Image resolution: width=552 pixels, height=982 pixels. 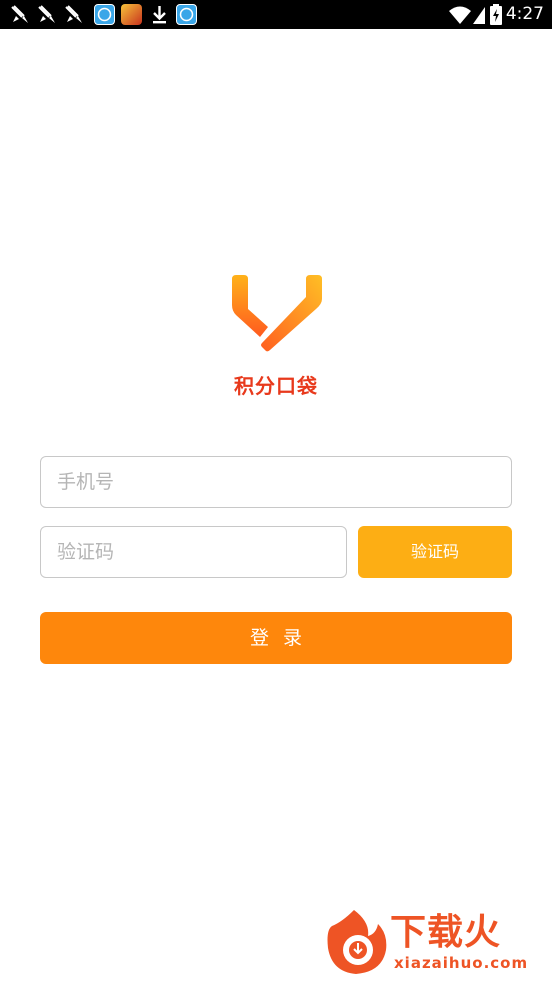 I want to click on download-icon, so click(x=159, y=15).